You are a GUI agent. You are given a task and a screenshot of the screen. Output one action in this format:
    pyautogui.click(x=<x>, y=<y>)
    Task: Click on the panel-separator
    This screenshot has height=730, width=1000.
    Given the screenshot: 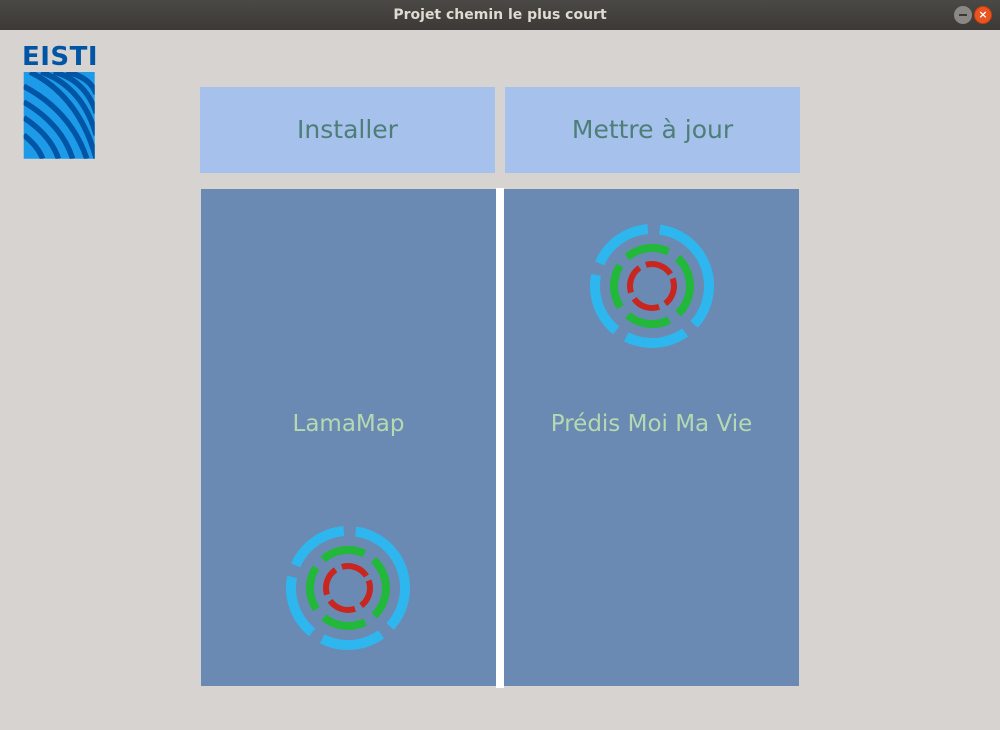 What is the action you would take?
    pyautogui.click(x=500, y=438)
    